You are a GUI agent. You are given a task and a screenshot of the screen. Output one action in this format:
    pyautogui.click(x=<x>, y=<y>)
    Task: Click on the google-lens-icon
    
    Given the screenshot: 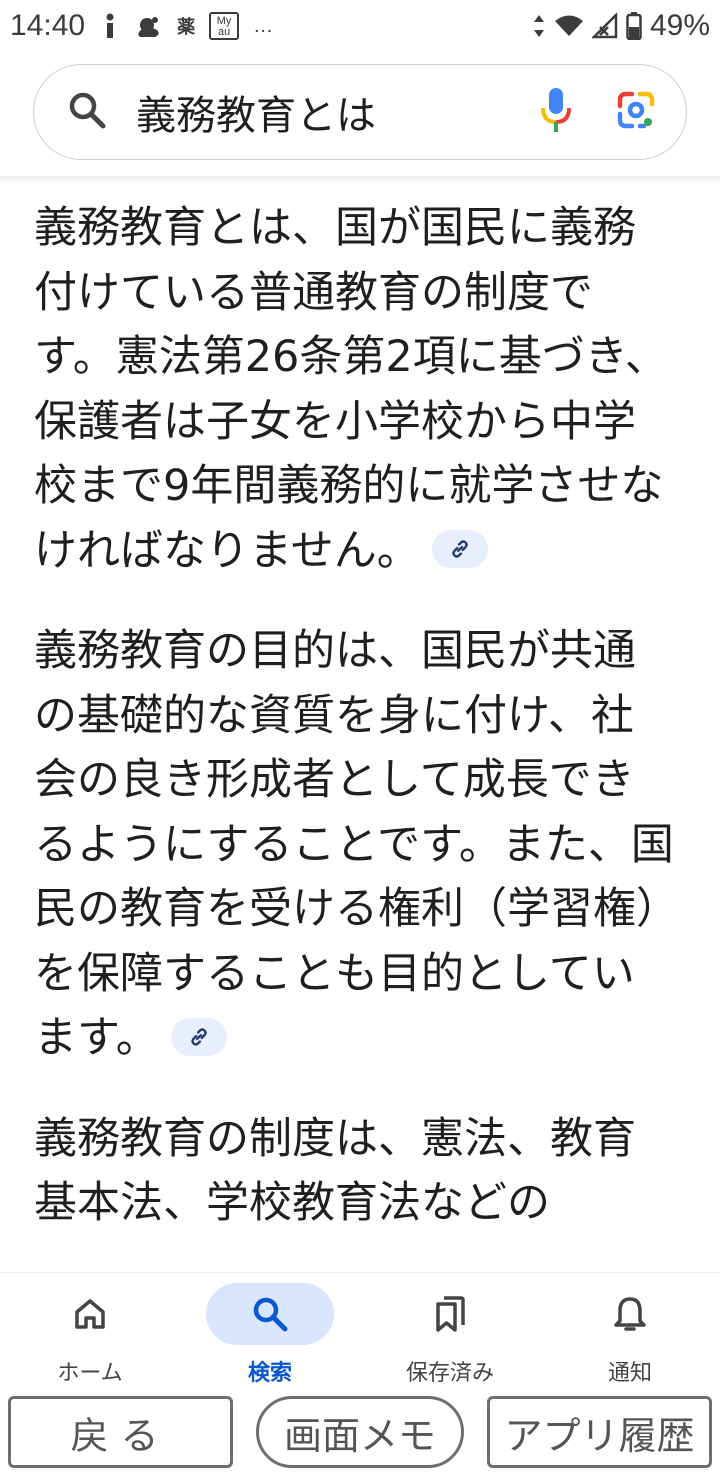 What is the action you would take?
    pyautogui.click(x=636, y=112)
    